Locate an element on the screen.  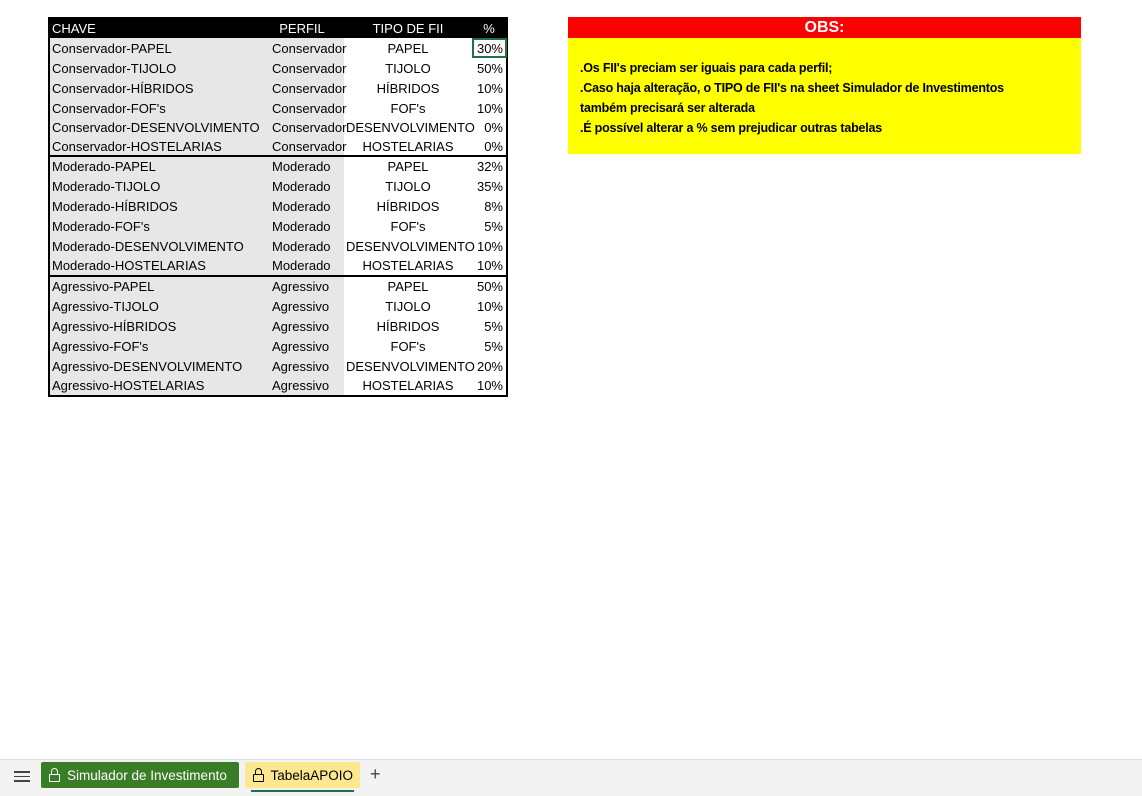
header-row: CHAVE PERFIL TIPO DE FII % is located at coordinates (278, 28).